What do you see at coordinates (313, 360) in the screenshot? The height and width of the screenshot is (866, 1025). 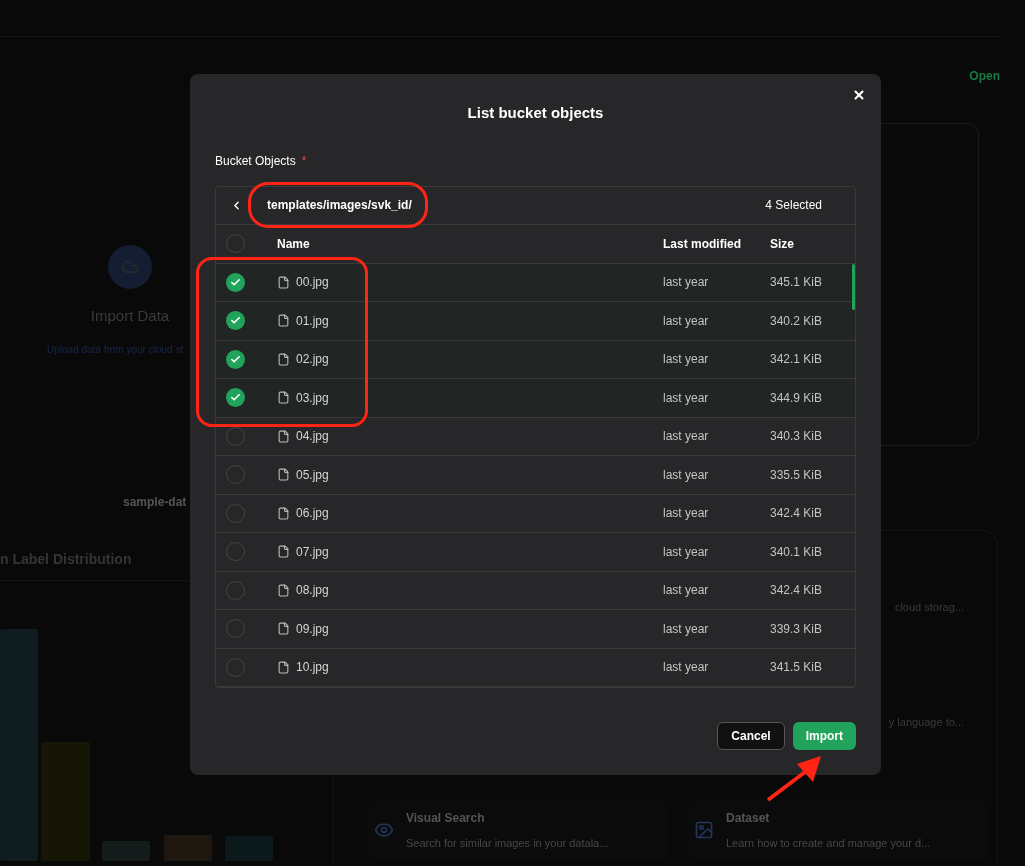 I see `file-name: 02.jpg` at bounding box center [313, 360].